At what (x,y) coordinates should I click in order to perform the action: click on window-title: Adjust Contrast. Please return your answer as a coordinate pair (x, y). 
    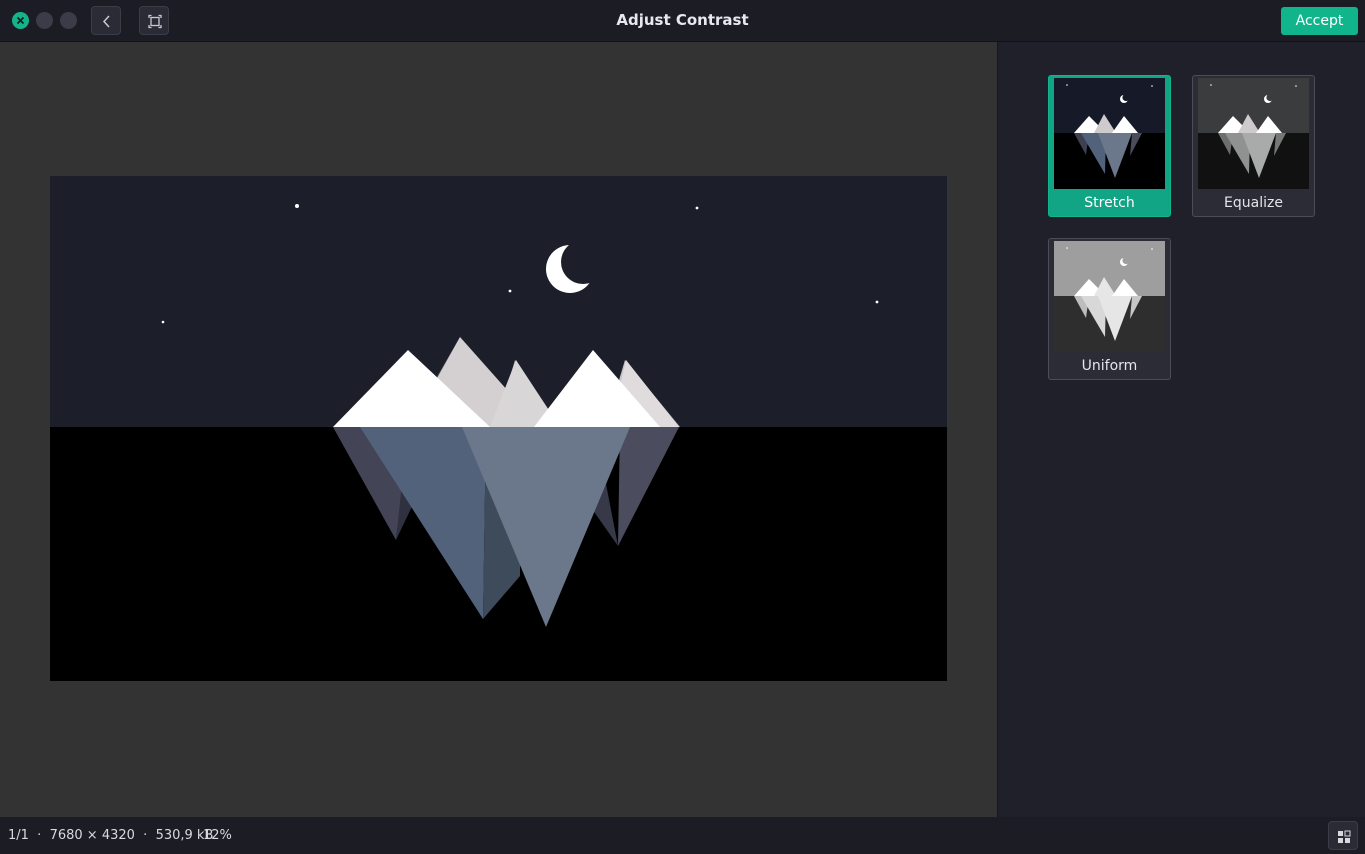
    Looking at the image, I should click on (682, 20).